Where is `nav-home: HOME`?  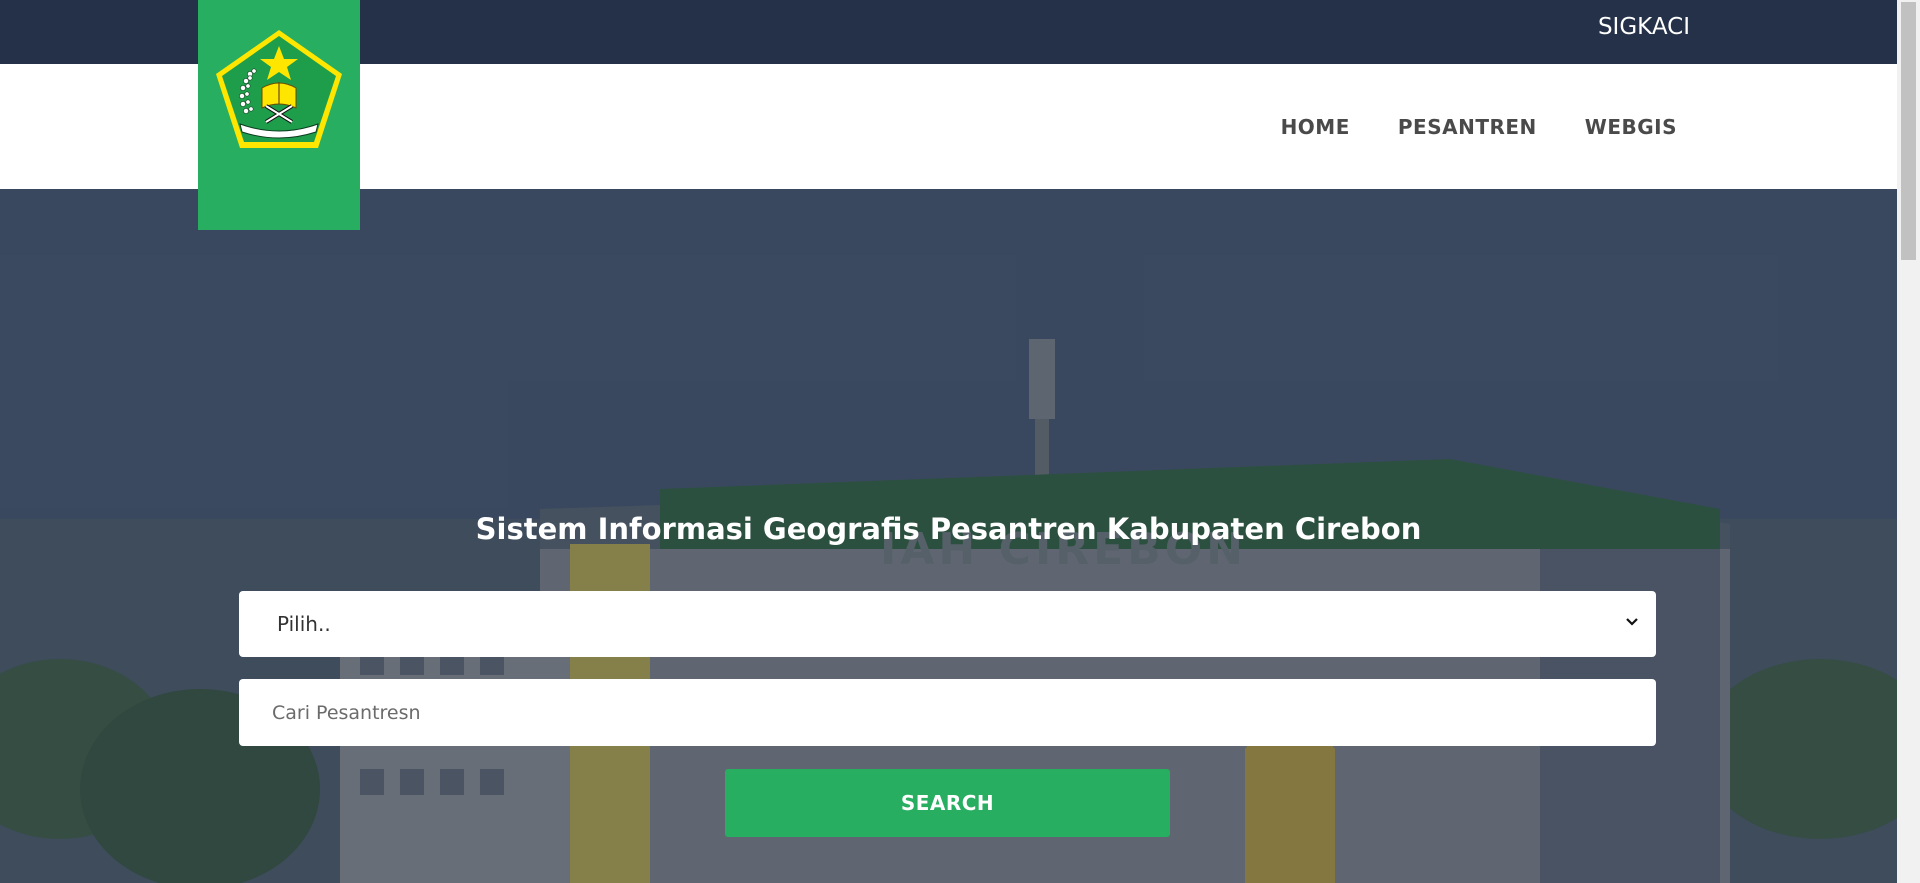 nav-home: HOME is located at coordinates (1315, 127).